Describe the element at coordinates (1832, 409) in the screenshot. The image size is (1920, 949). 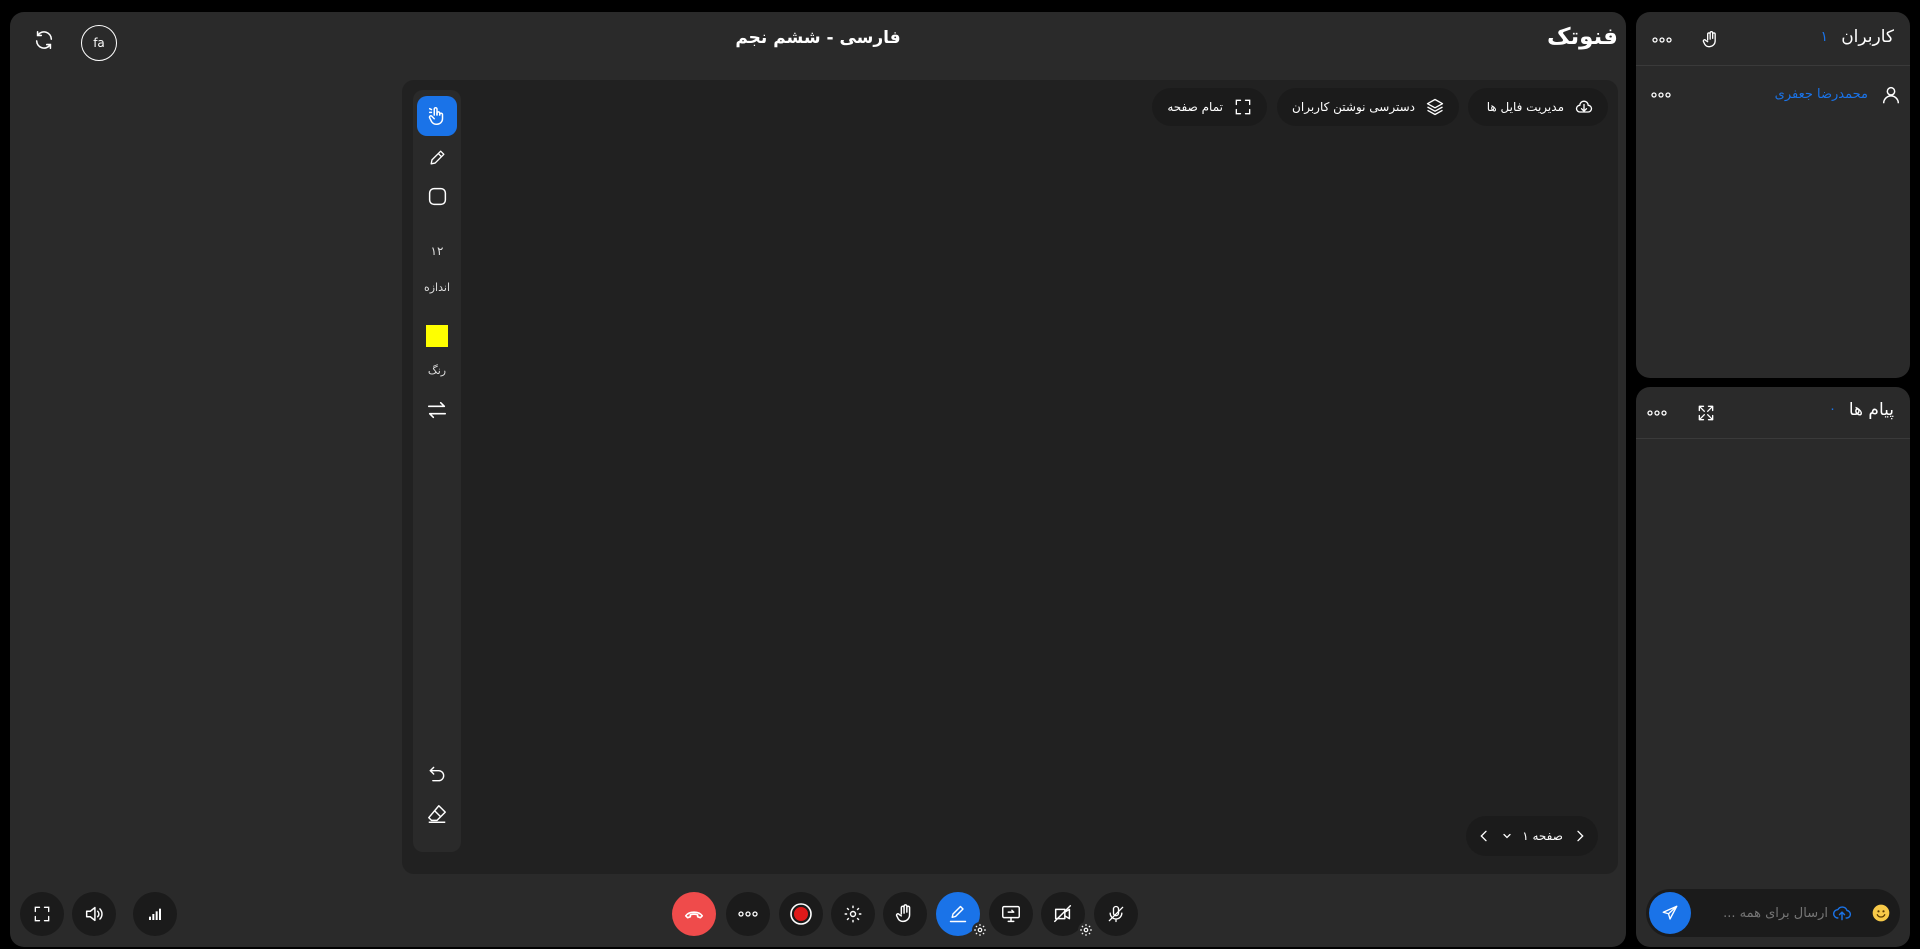
I see `messages-count: ۰` at that location.